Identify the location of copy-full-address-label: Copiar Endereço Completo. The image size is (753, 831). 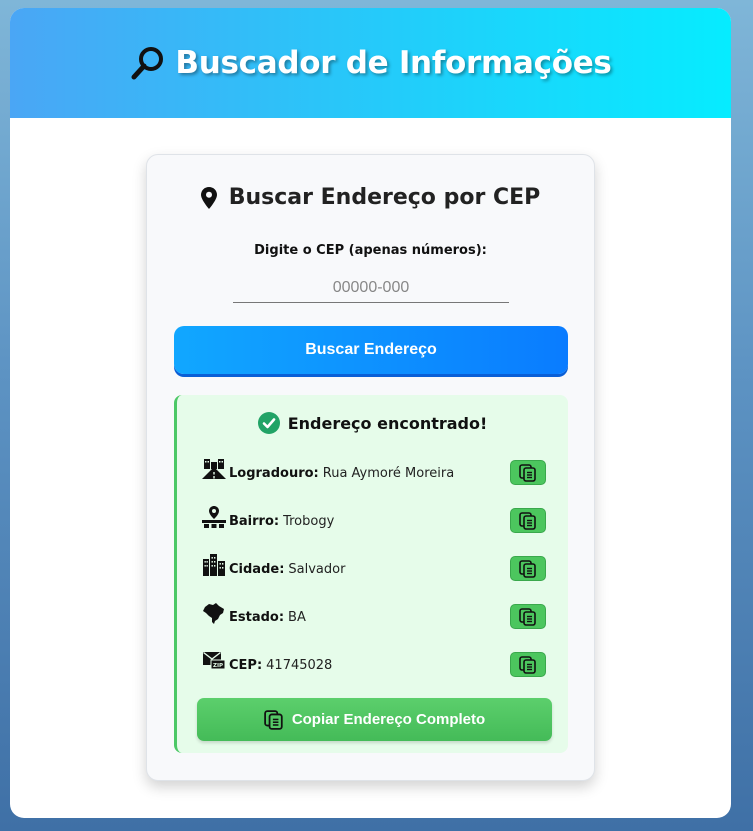
(388, 719).